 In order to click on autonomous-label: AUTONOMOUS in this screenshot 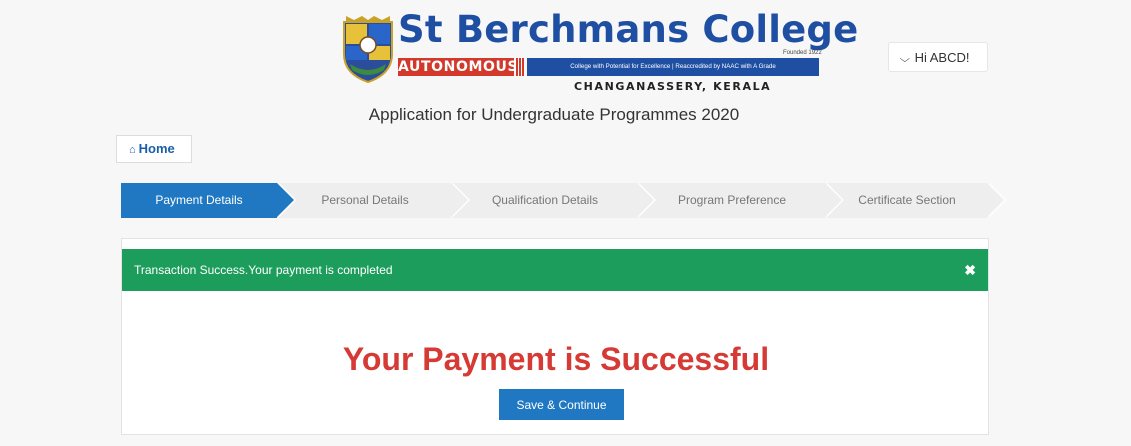, I will do `click(458, 67)`.